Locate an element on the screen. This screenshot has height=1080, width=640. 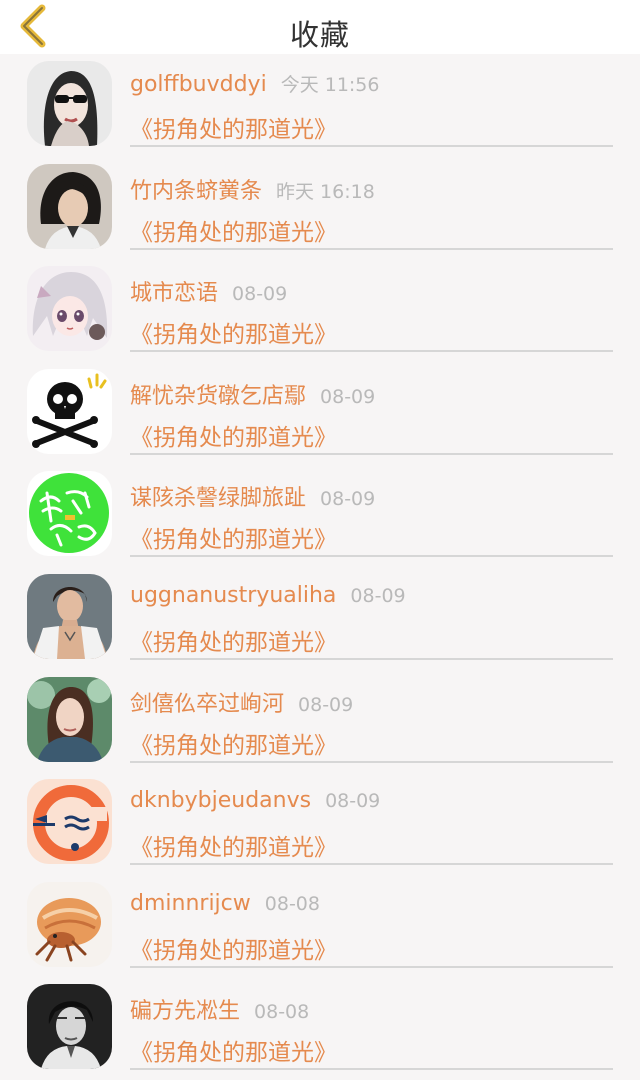
woman-forest-avatar is located at coordinates (69, 719).